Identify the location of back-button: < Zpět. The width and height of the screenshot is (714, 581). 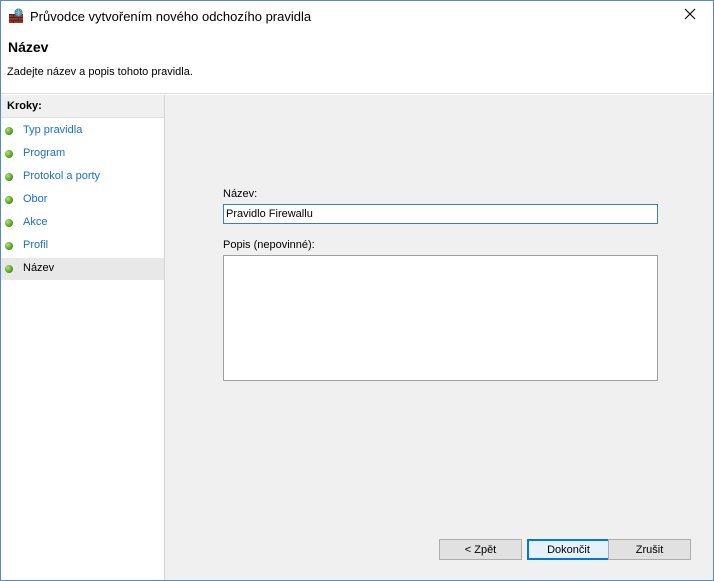
(480, 549).